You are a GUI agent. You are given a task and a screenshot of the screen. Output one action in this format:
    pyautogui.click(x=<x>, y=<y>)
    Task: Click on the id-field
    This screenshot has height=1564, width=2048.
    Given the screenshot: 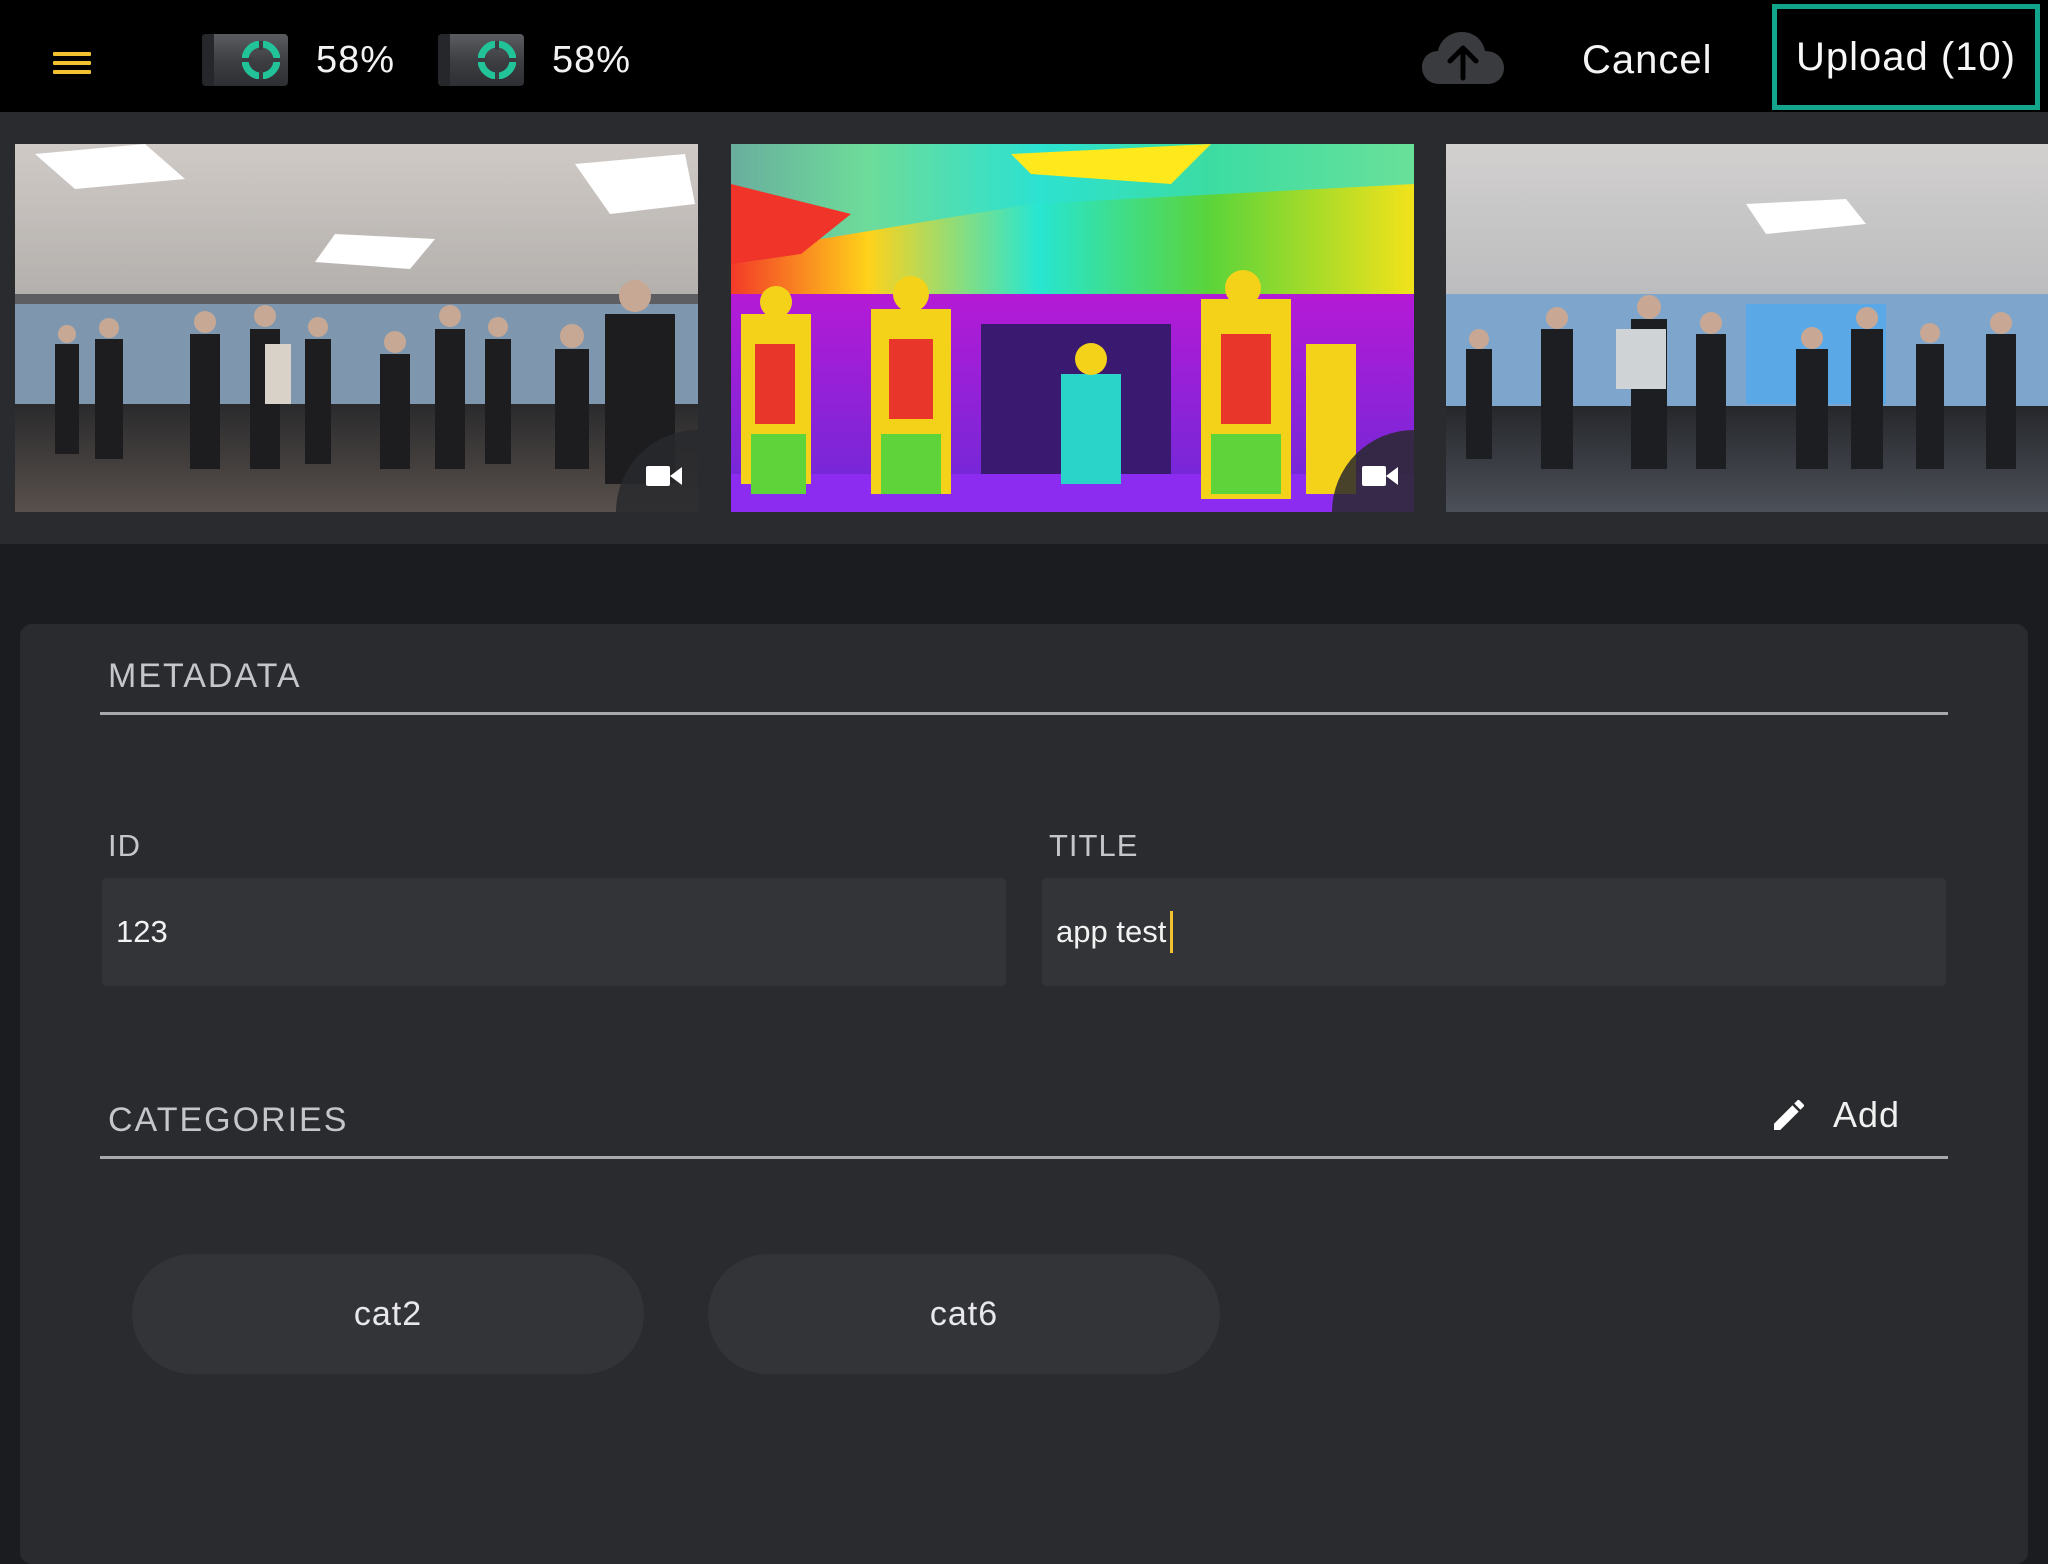 What is the action you would take?
    pyautogui.click(x=554, y=932)
    